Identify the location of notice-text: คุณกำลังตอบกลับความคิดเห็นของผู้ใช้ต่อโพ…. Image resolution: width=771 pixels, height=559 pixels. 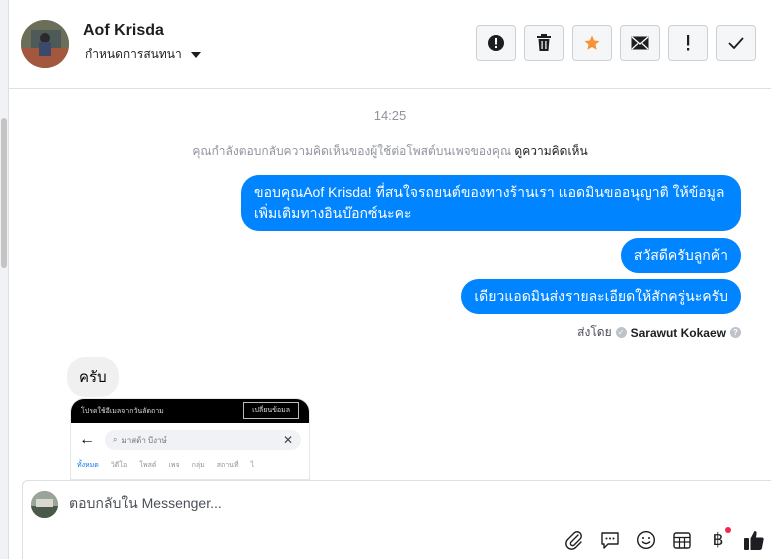
(352, 151).